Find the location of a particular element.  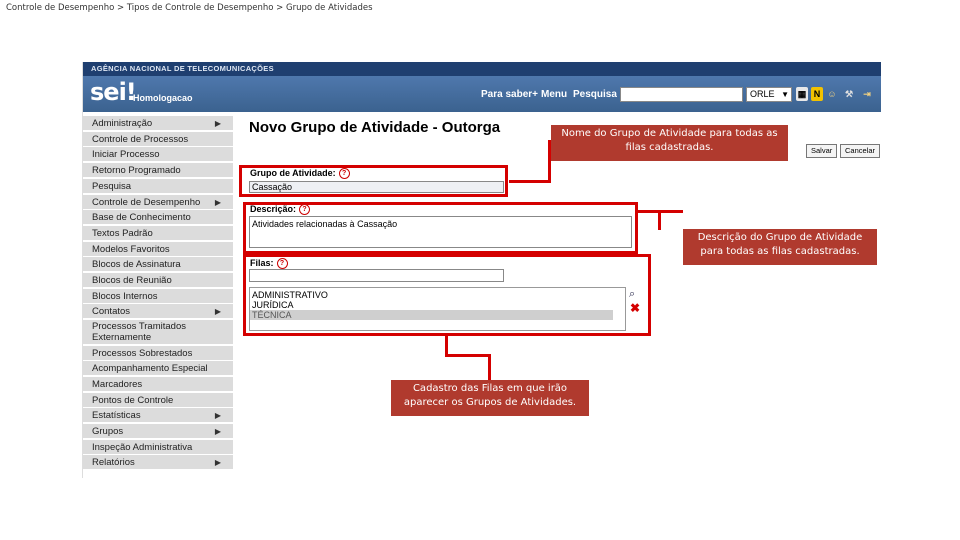

menu-item-relatorios: Relatórios ▶ is located at coordinates (158, 463).